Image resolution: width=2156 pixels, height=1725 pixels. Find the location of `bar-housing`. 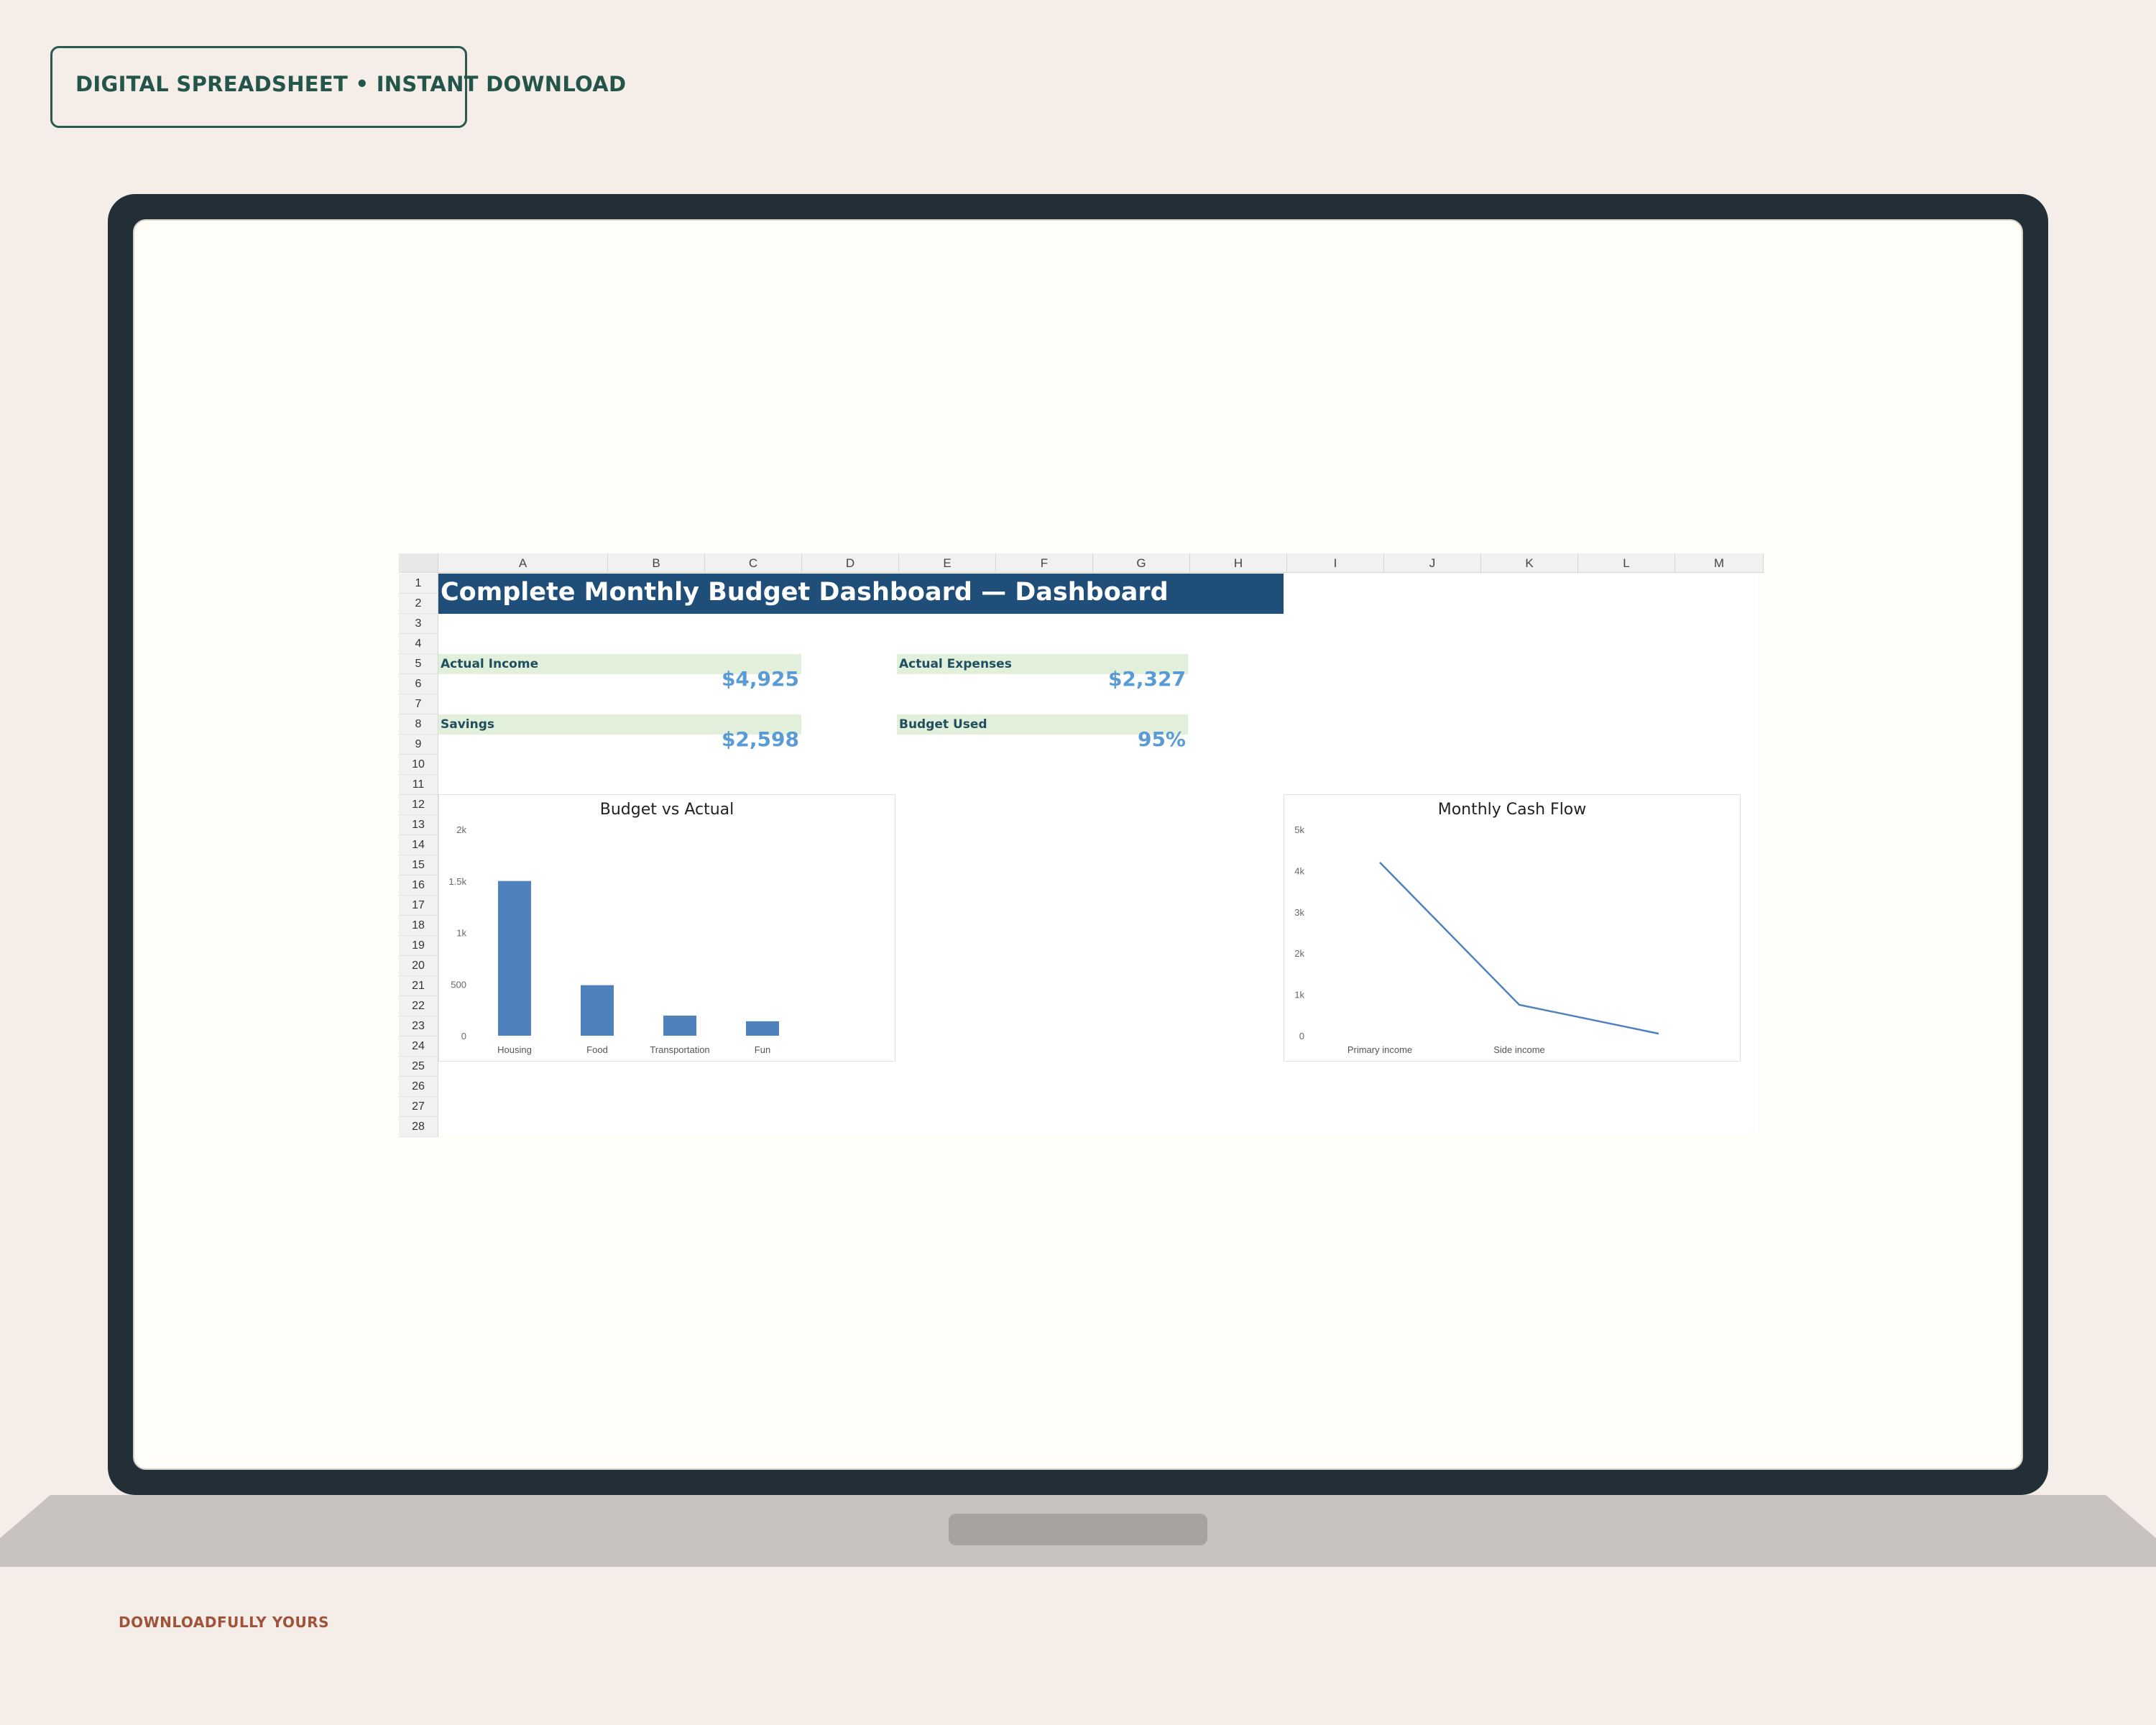

bar-housing is located at coordinates (515, 958).